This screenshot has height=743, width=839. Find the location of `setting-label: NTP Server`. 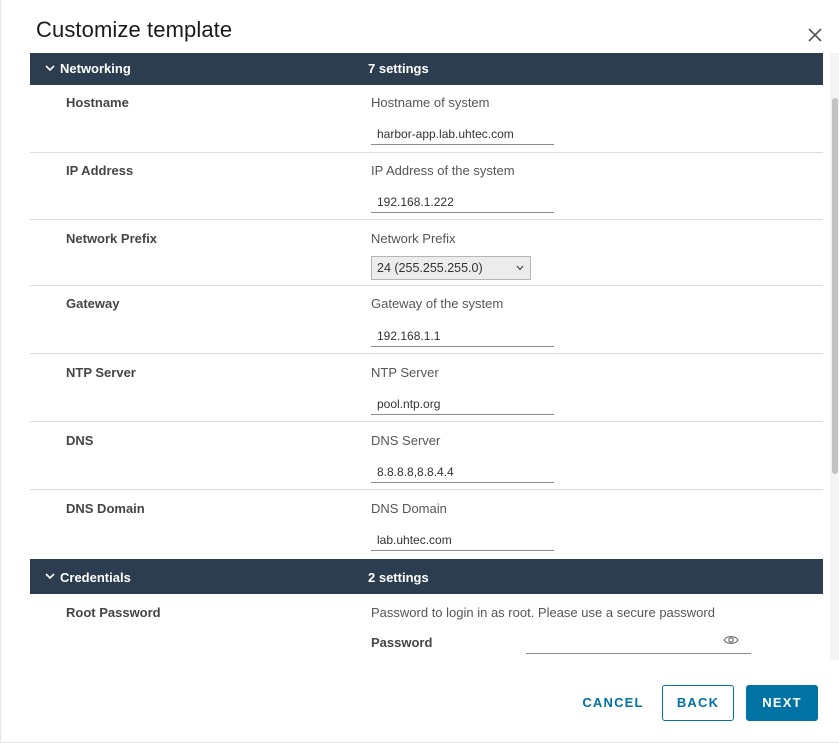

setting-label: NTP Server is located at coordinates (101, 372).